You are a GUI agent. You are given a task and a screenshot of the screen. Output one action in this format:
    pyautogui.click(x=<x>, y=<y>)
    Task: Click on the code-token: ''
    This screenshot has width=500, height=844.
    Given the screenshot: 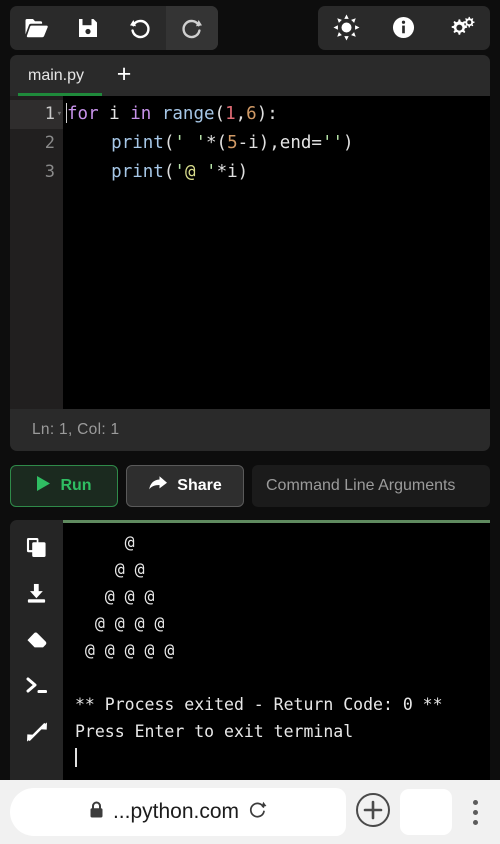 What is the action you would take?
    pyautogui.click(x=332, y=143)
    